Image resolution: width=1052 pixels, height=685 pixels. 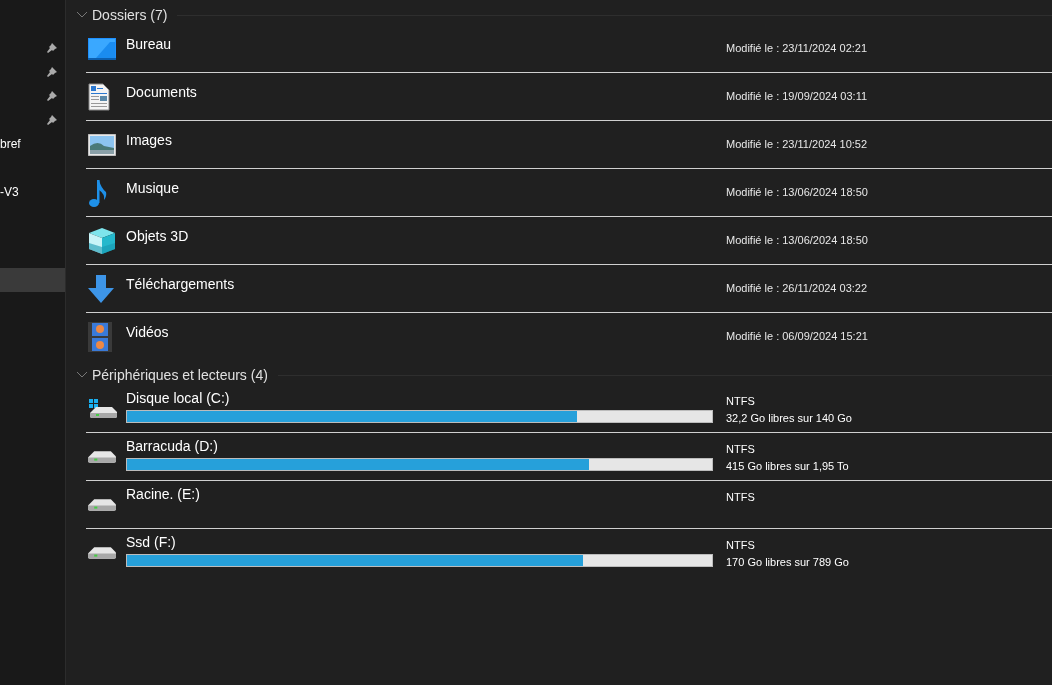 What do you see at coordinates (161, 92) in the screenshot?
I see `folder-name: Documents` at bounding box center [161, 92].